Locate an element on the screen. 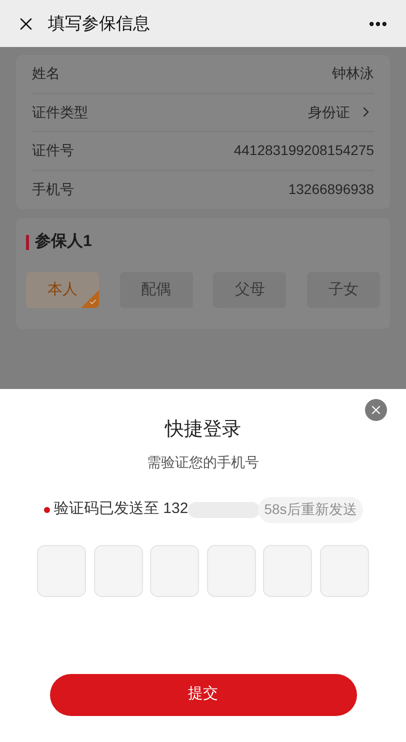 This screenshot has width=406, height=742. field-value: 身份证 is located at coordinates (329, 112).